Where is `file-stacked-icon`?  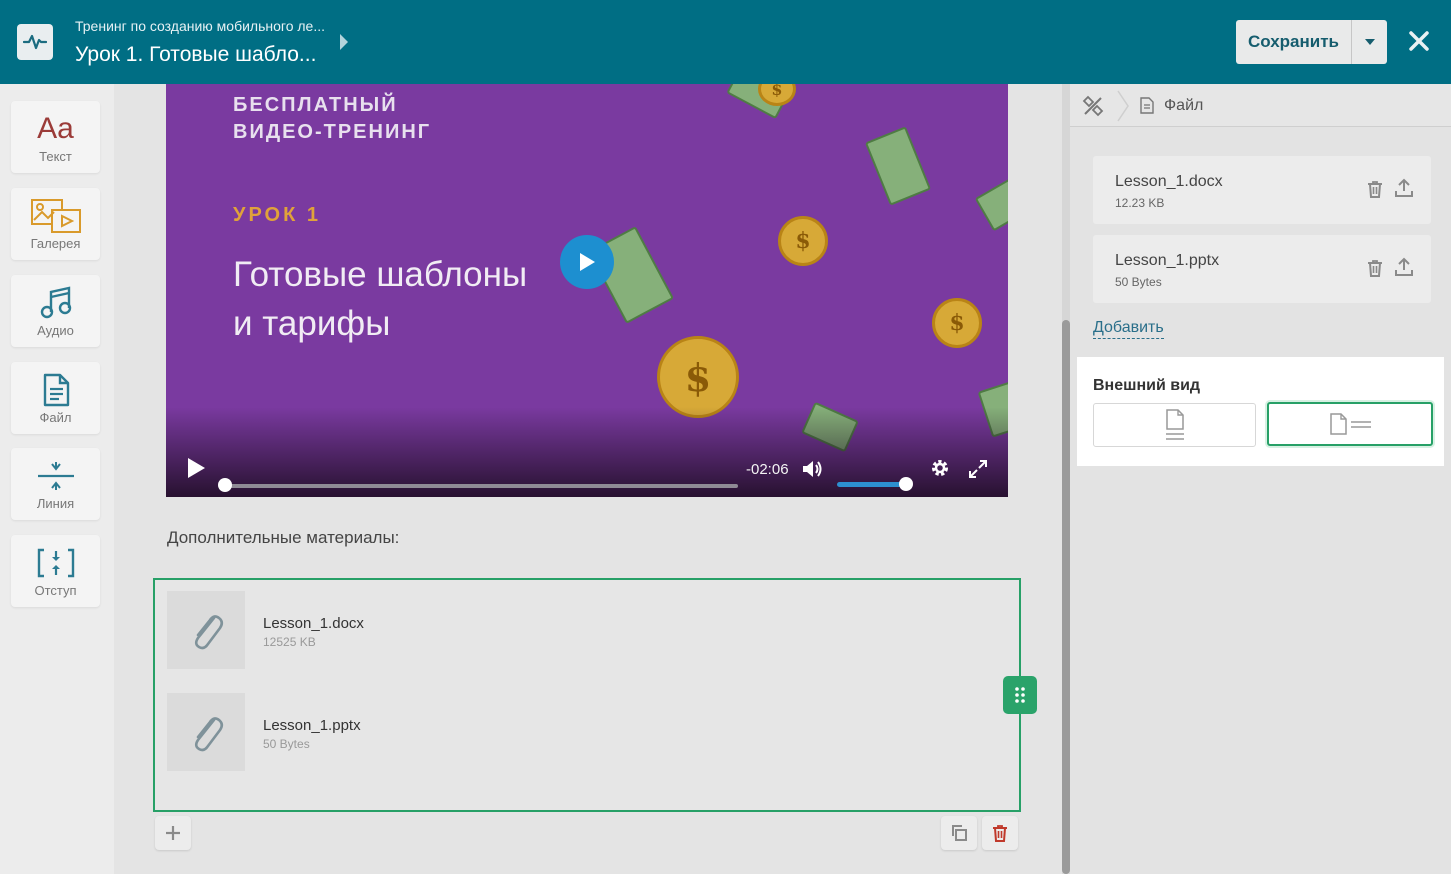 file-stacked-icon is located at coordinates (1174, 424).